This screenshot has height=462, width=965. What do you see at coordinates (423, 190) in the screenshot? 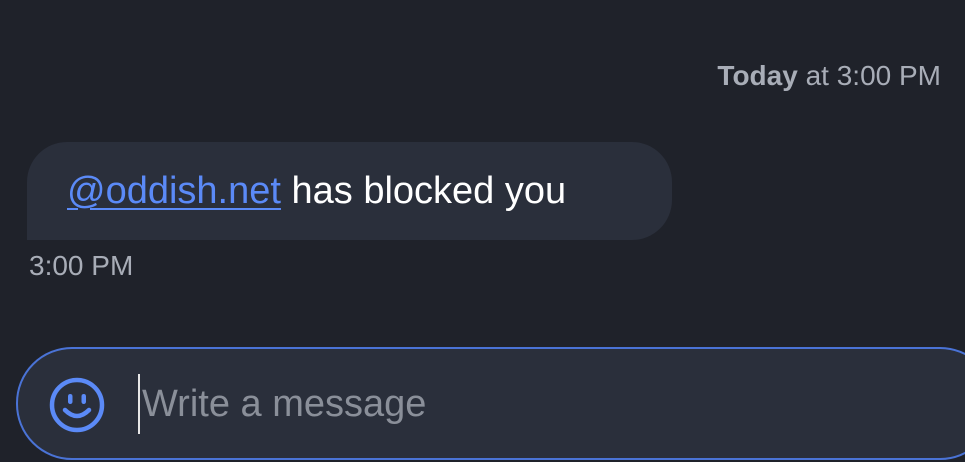
I see `system-message-text: has blocked you` at bounding box center [423, 190].